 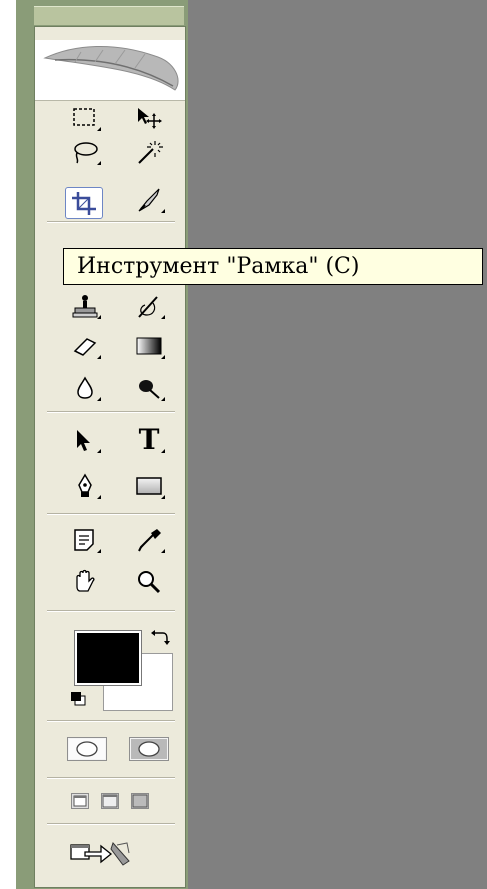 I want to click on eraser-tool, so click(x=85, y=346).